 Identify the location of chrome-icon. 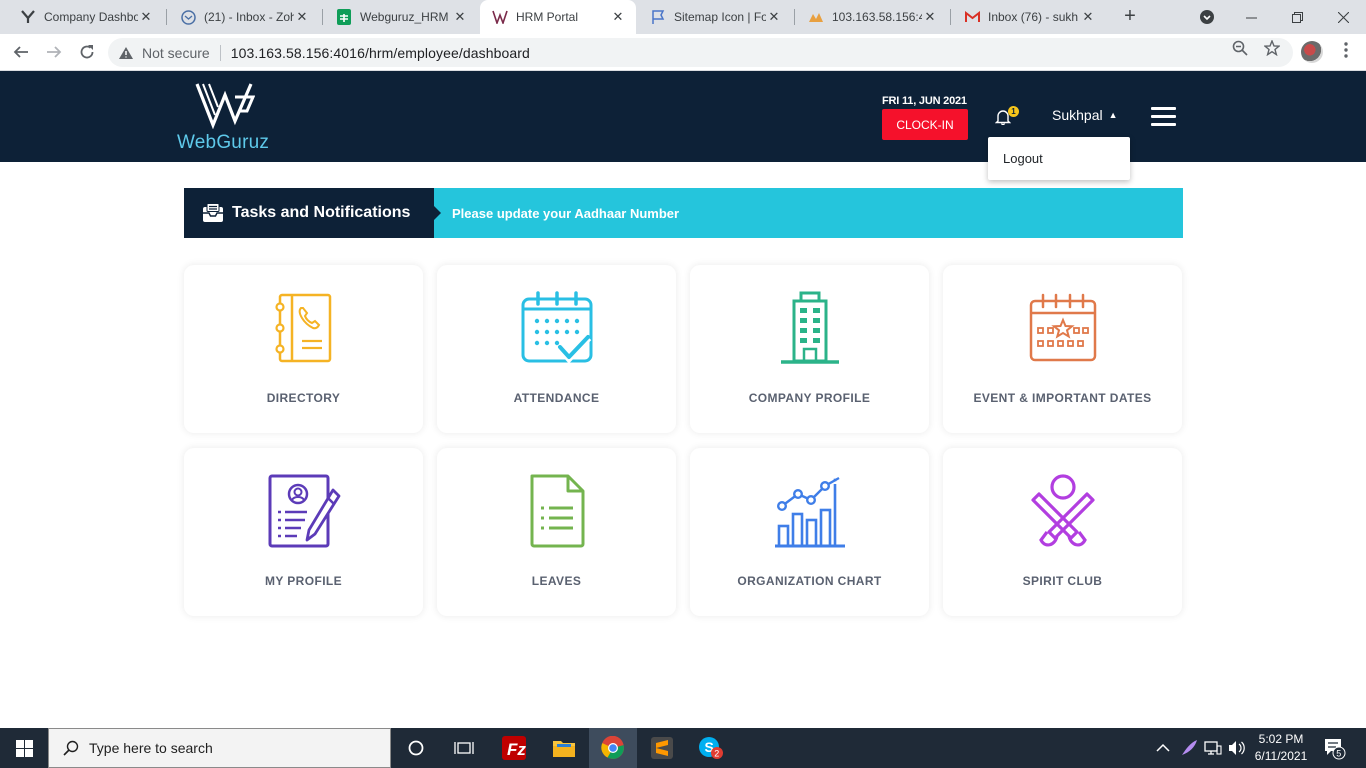
(612, 747).